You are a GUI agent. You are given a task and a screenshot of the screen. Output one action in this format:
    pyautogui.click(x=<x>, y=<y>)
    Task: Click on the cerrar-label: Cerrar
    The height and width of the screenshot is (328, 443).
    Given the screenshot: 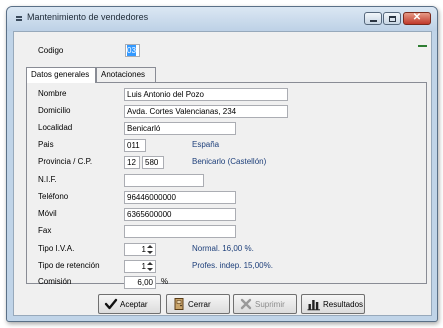 What is the action you would take?
    pyautogui.click(x=199, y=304)
    